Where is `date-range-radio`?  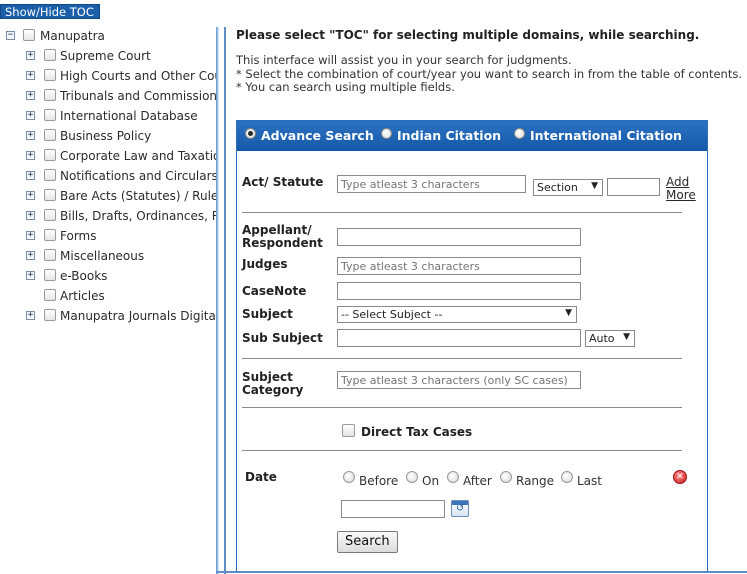 date-range-radio is located at coordinates (506, 477).